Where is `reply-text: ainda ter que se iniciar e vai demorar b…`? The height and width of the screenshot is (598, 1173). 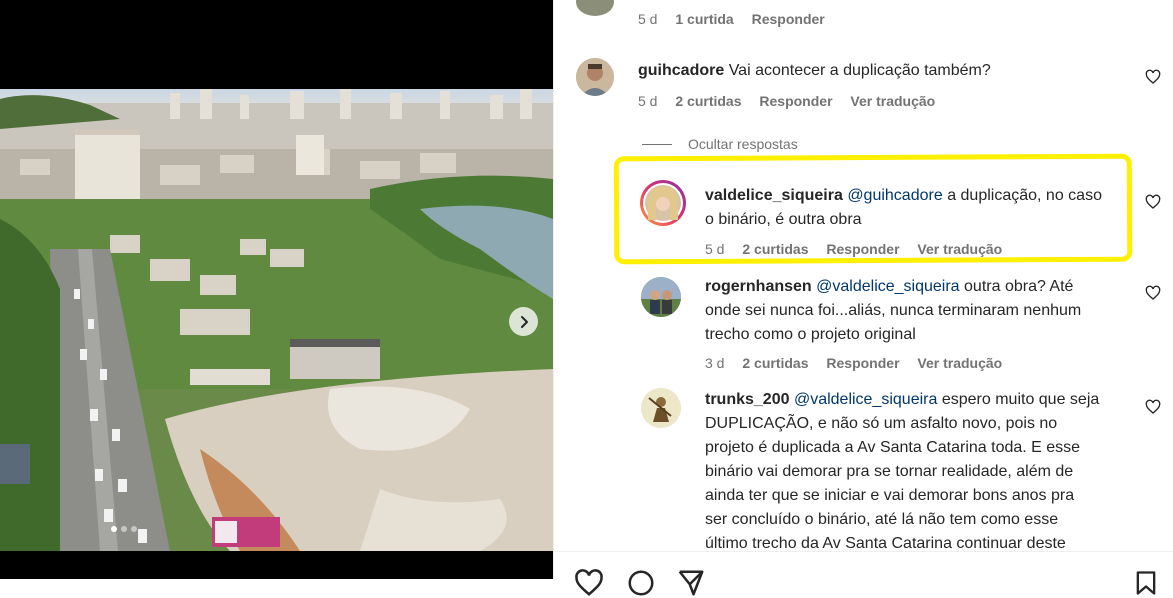 reply-text: ainda ter que se iniciar e vai demorar b… is located at coordinates (890, 495).